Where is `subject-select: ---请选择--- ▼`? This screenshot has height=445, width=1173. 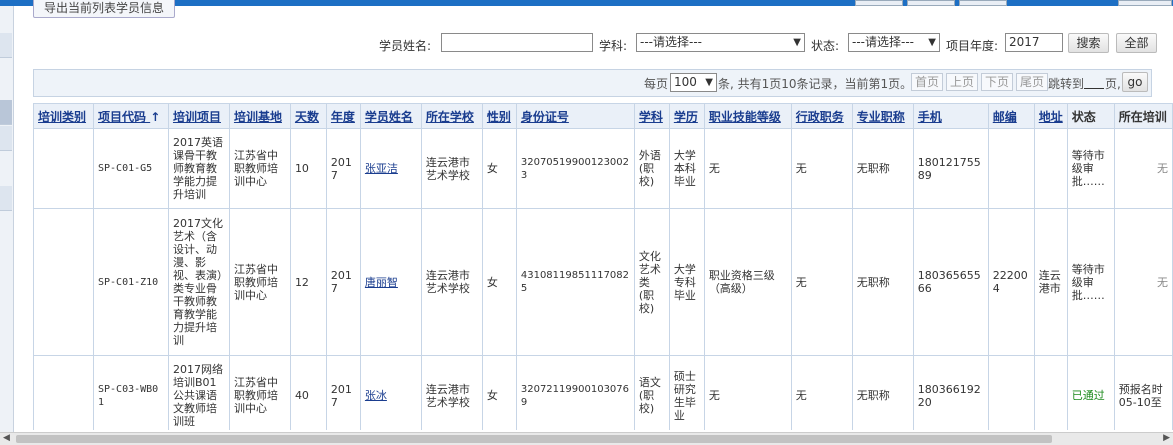
subject-select: ---请选择--- ▼ is located at coordinates (720, 42).